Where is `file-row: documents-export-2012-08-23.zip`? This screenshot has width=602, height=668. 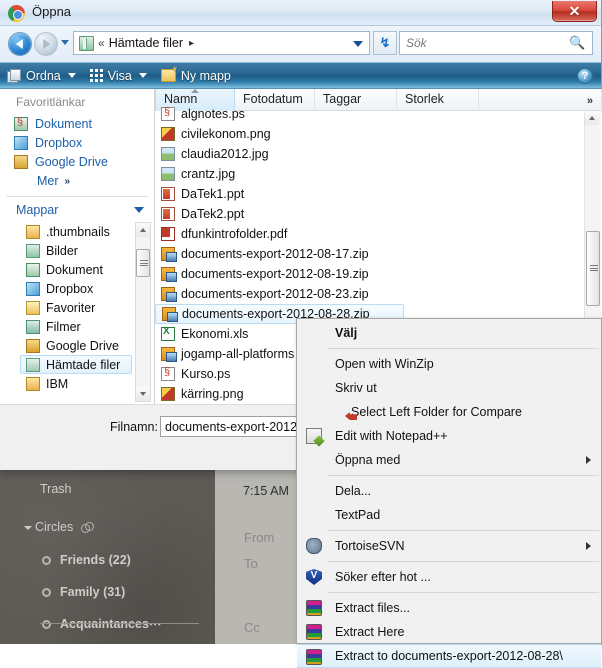
file-row: documents-export-2012-08-23.zip is located at coordinates (369, 294).